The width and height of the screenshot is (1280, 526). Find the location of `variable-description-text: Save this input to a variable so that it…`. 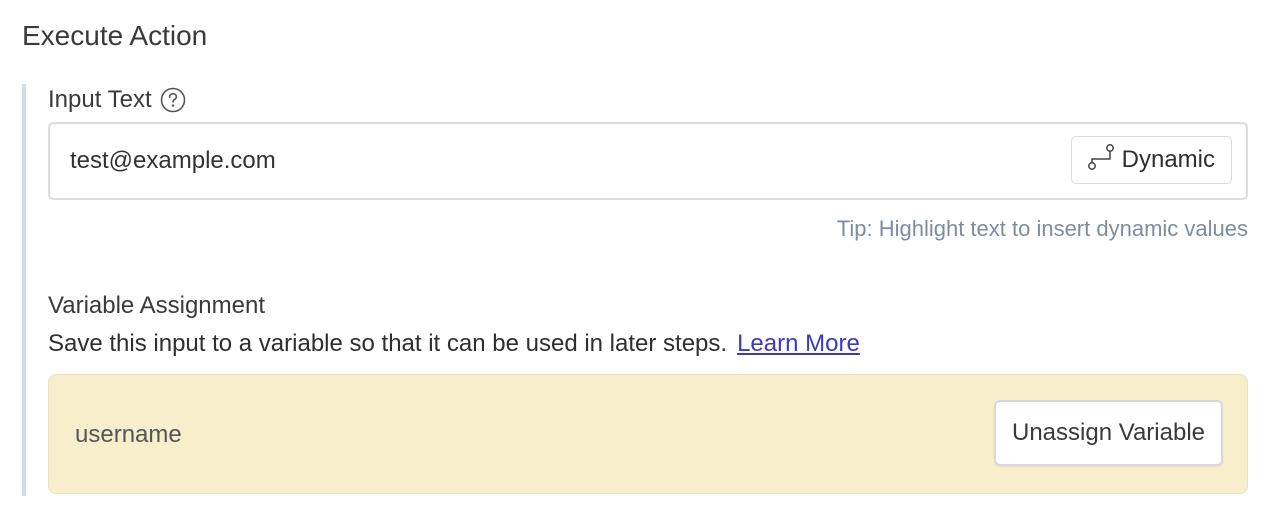

variable-description-text: Save this input to a variable so that it… is located at coordinates (388, 343).